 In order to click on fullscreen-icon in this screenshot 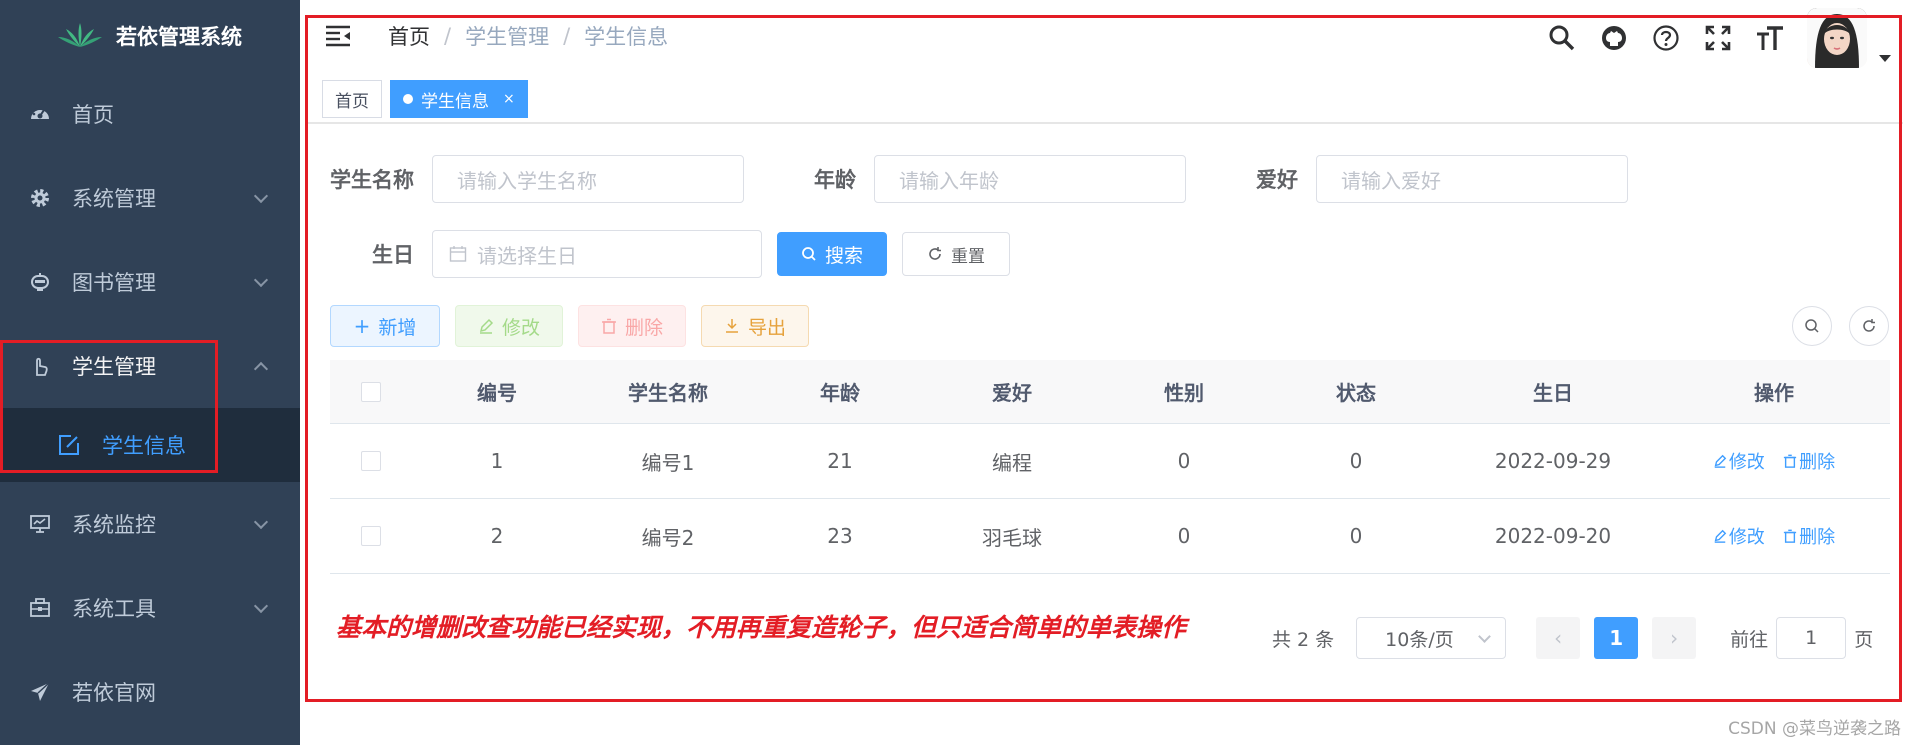, I will do `click(1718, 38)`.